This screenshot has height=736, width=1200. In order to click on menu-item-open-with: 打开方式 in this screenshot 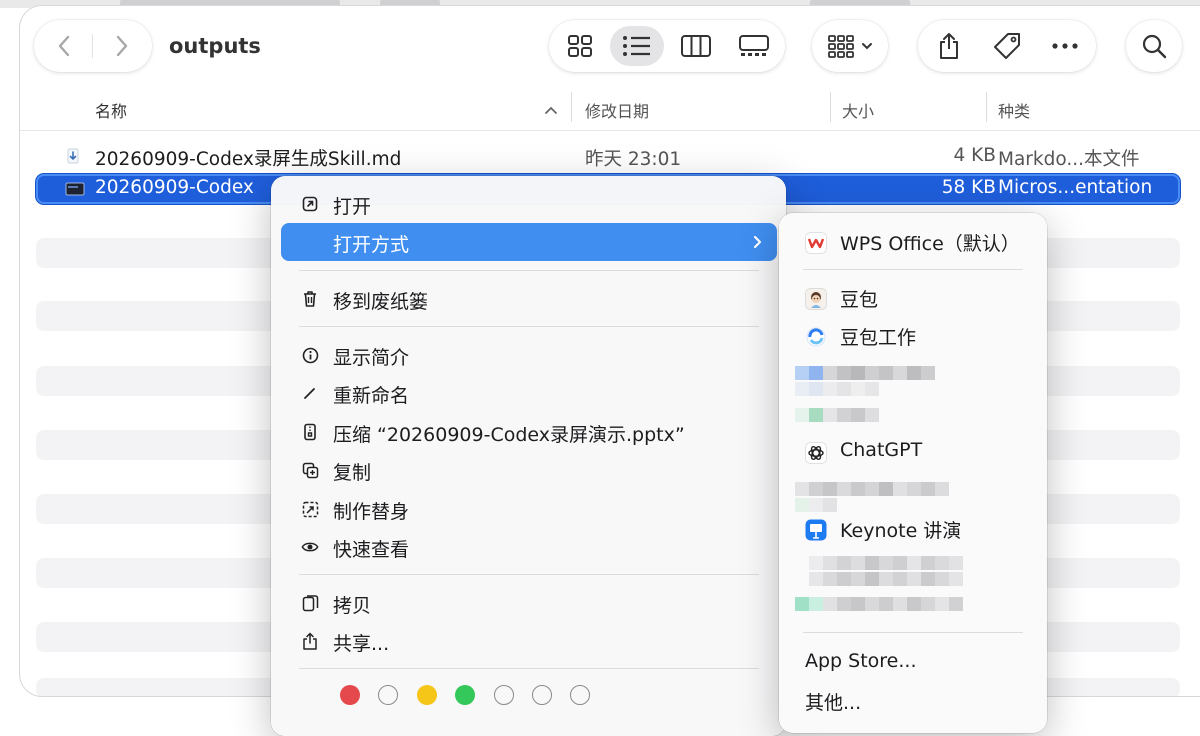, I will do `click(529, 242)`.